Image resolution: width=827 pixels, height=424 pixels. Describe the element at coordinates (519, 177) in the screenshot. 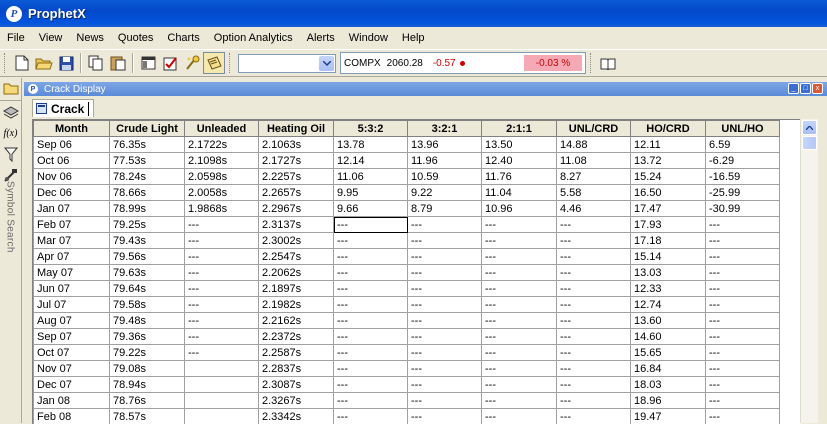

I see `table-cell: 11.76` at that location.